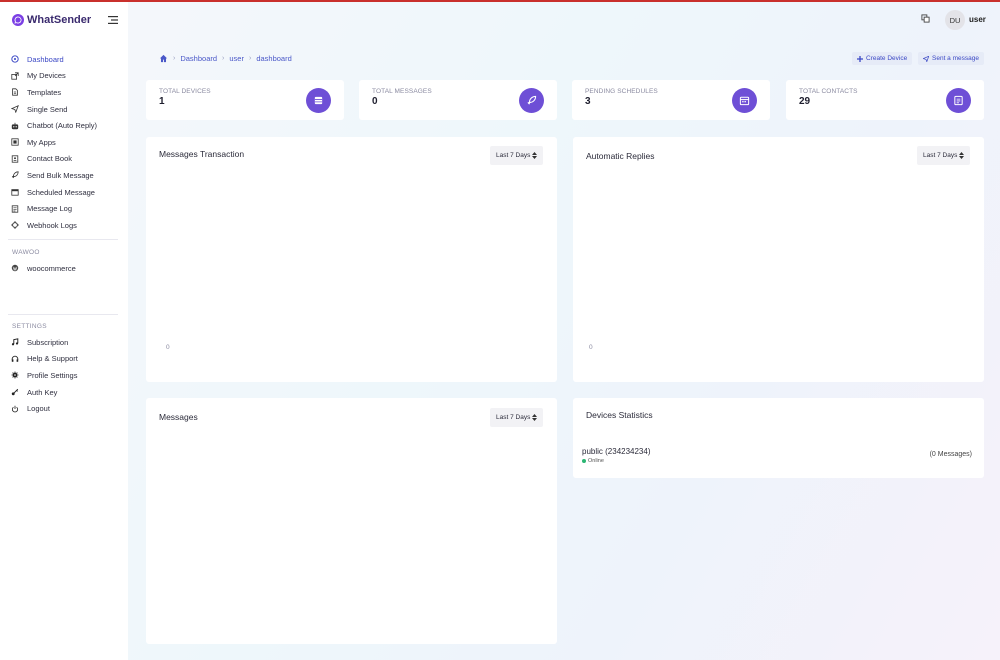 The image size is (1000, 660). I want to click on card-title: Messages, so click(178, 417).